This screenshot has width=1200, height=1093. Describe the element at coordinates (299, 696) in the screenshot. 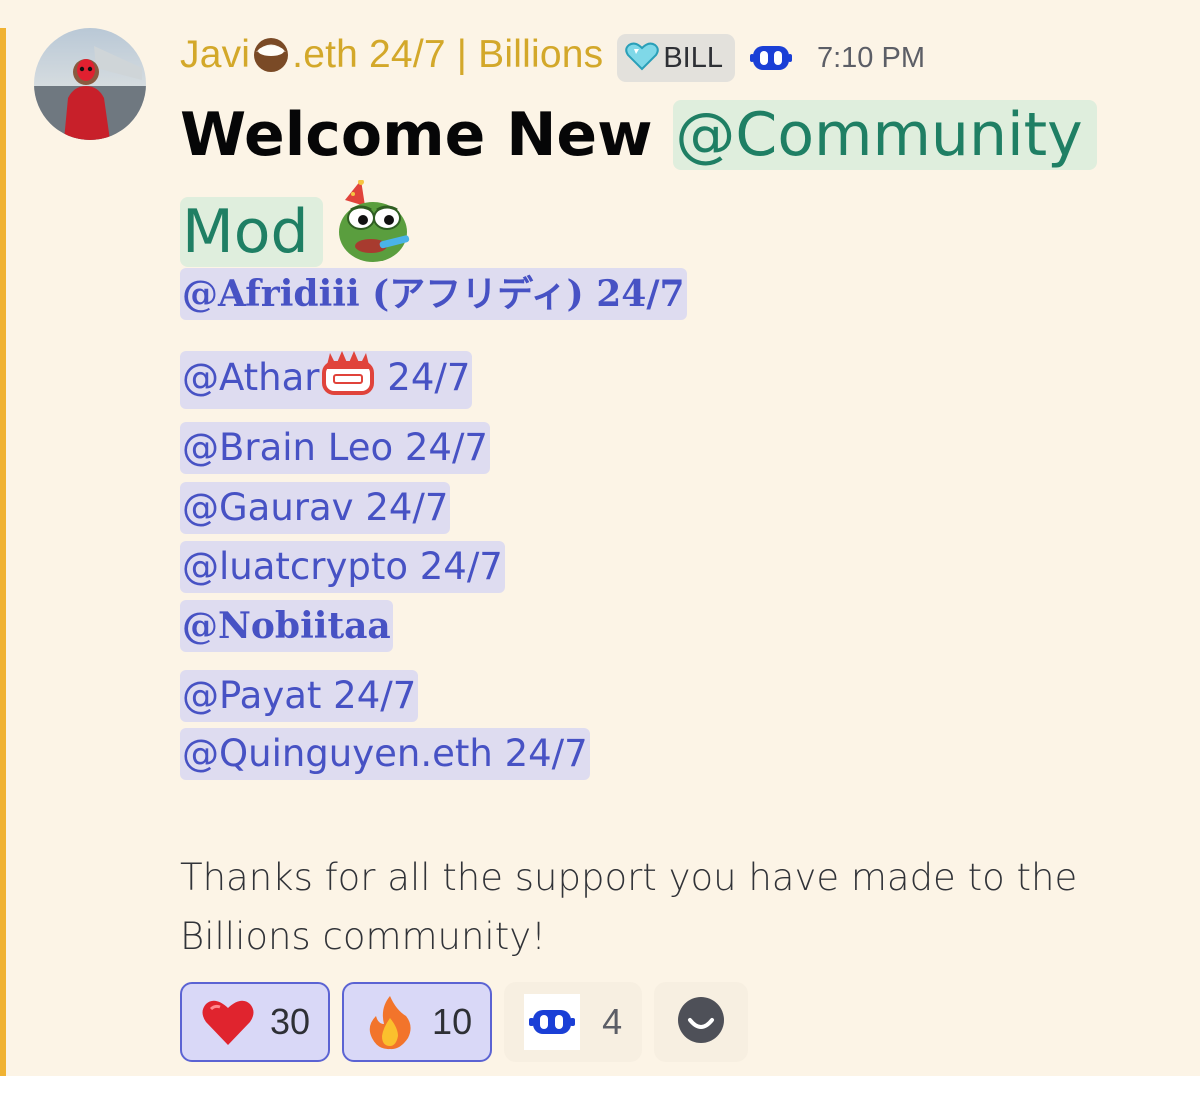

I see `user-mention-payat: @Payat 24/7` at that location.